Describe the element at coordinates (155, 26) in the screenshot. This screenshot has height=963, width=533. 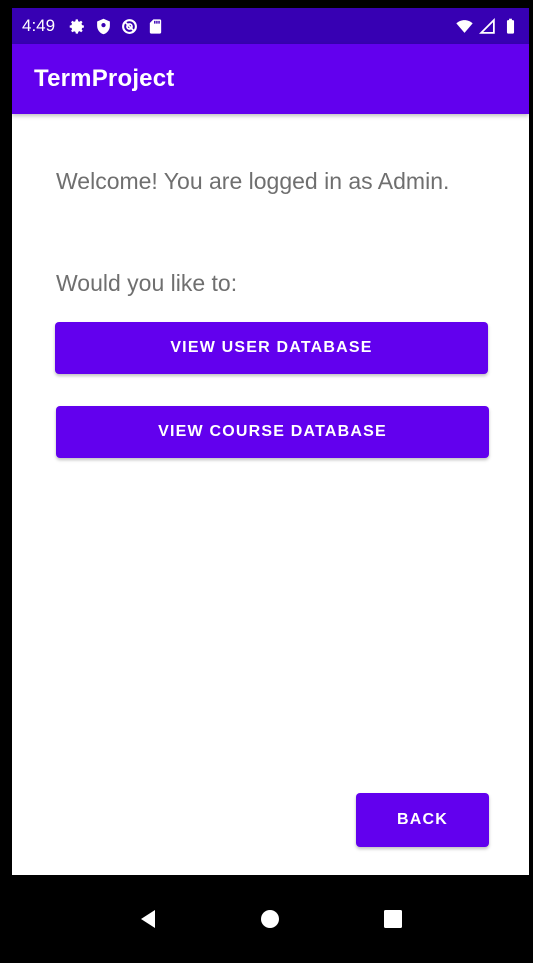
I see `sd-card-icon` at that location.